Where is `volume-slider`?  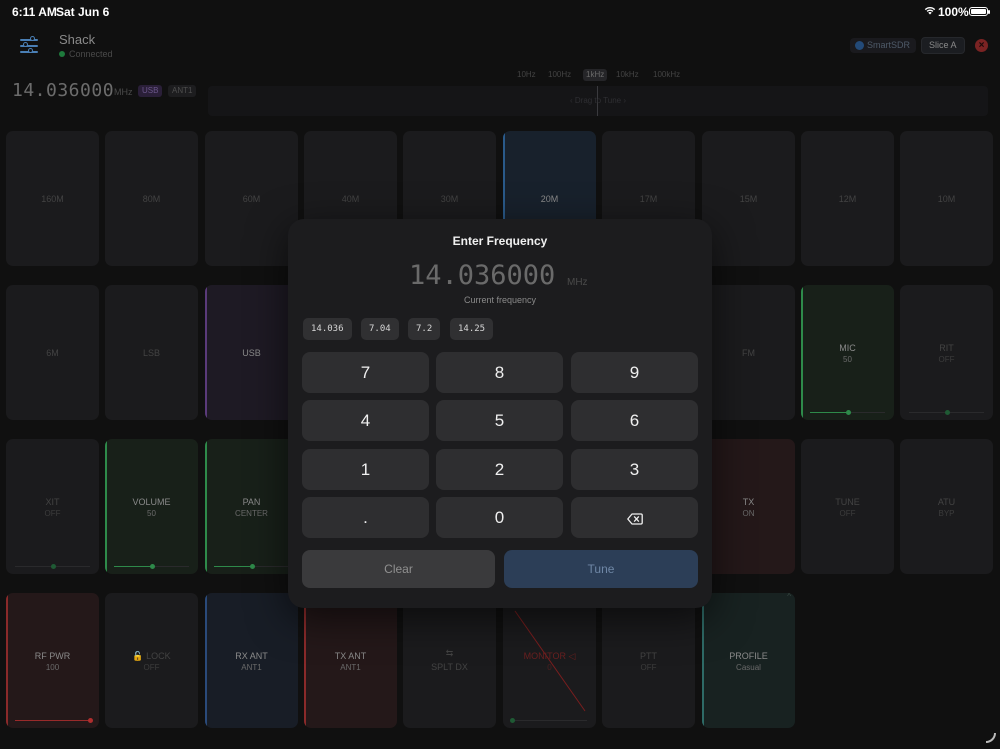 volume-slider is located at coordinates (151, 566).